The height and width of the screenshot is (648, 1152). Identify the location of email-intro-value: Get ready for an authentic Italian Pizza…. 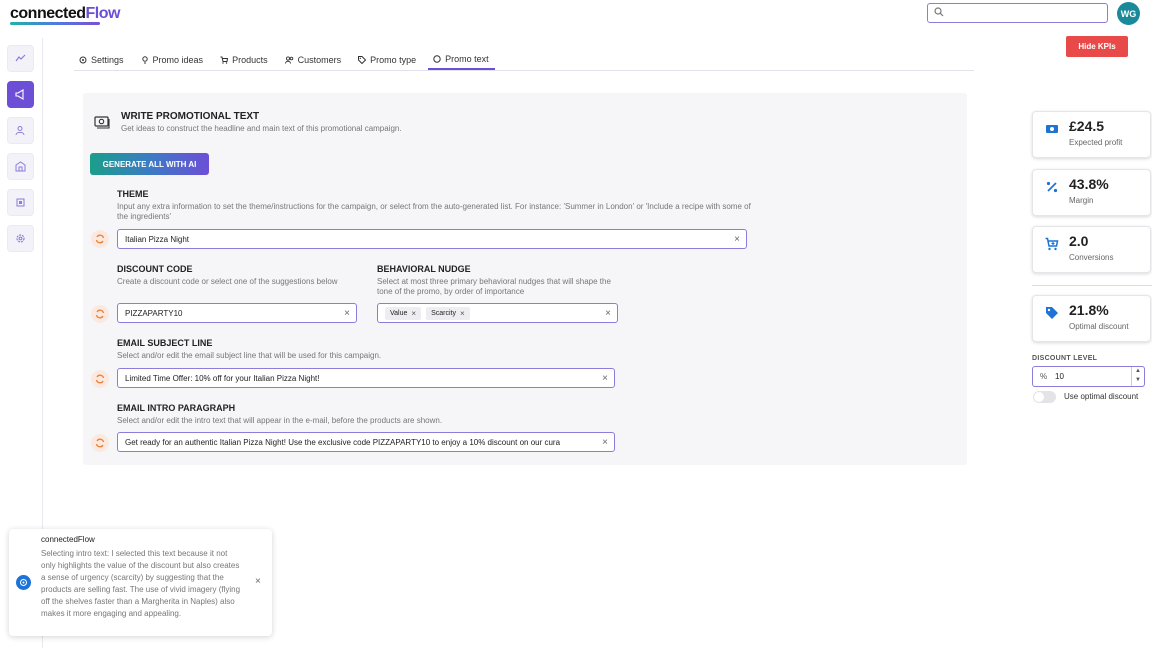
(343, 442).